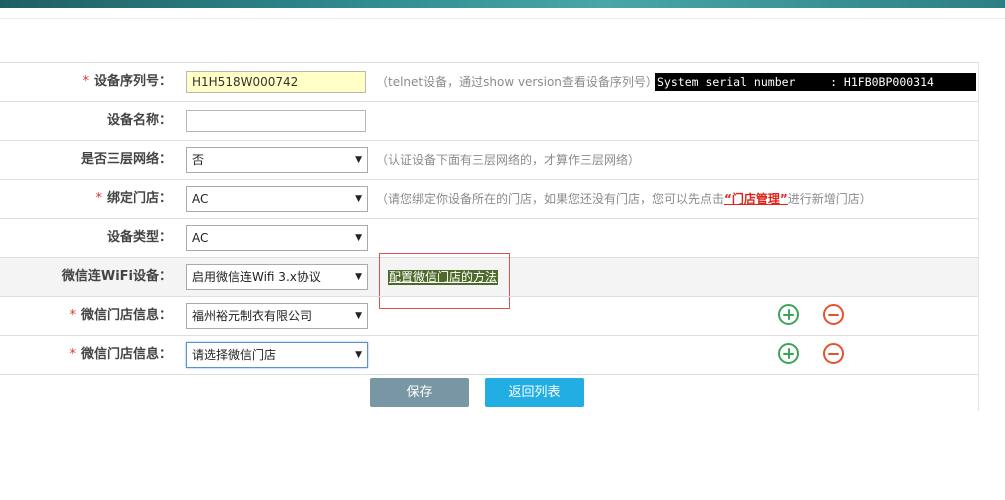 The width and height of the screenshot is (1005, 500). What do you see at coordinates (276, 82) in the screenshot?
I see `serial-input: H1H518W000742` at bounding box center [276, 82].